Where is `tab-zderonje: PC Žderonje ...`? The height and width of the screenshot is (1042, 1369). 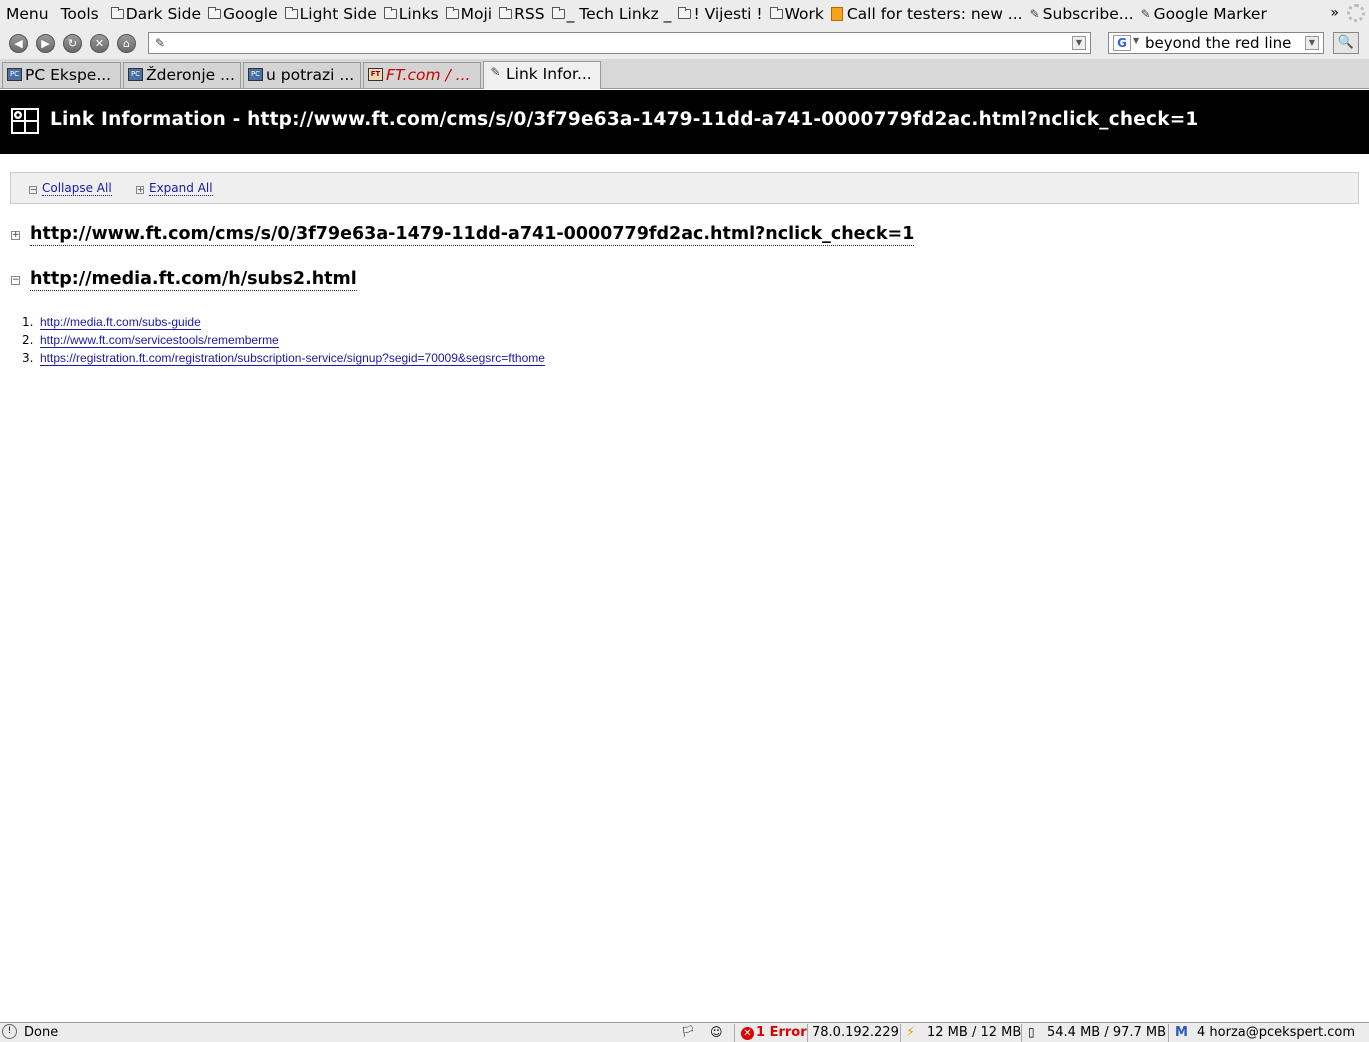
tab-zderonje: PC Žderonje ... is located at coordinates (182, 75).